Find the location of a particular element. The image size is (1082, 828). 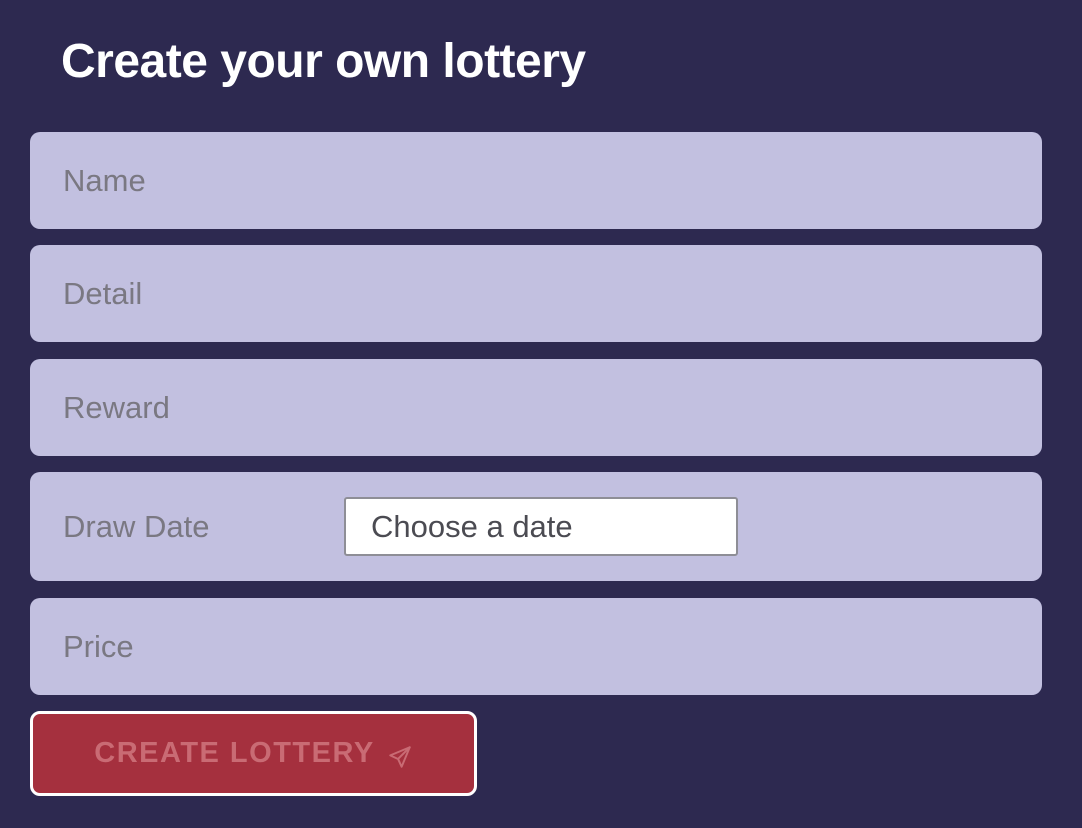

draw-date-label: Draw Date is located at coordinates (136, 526).